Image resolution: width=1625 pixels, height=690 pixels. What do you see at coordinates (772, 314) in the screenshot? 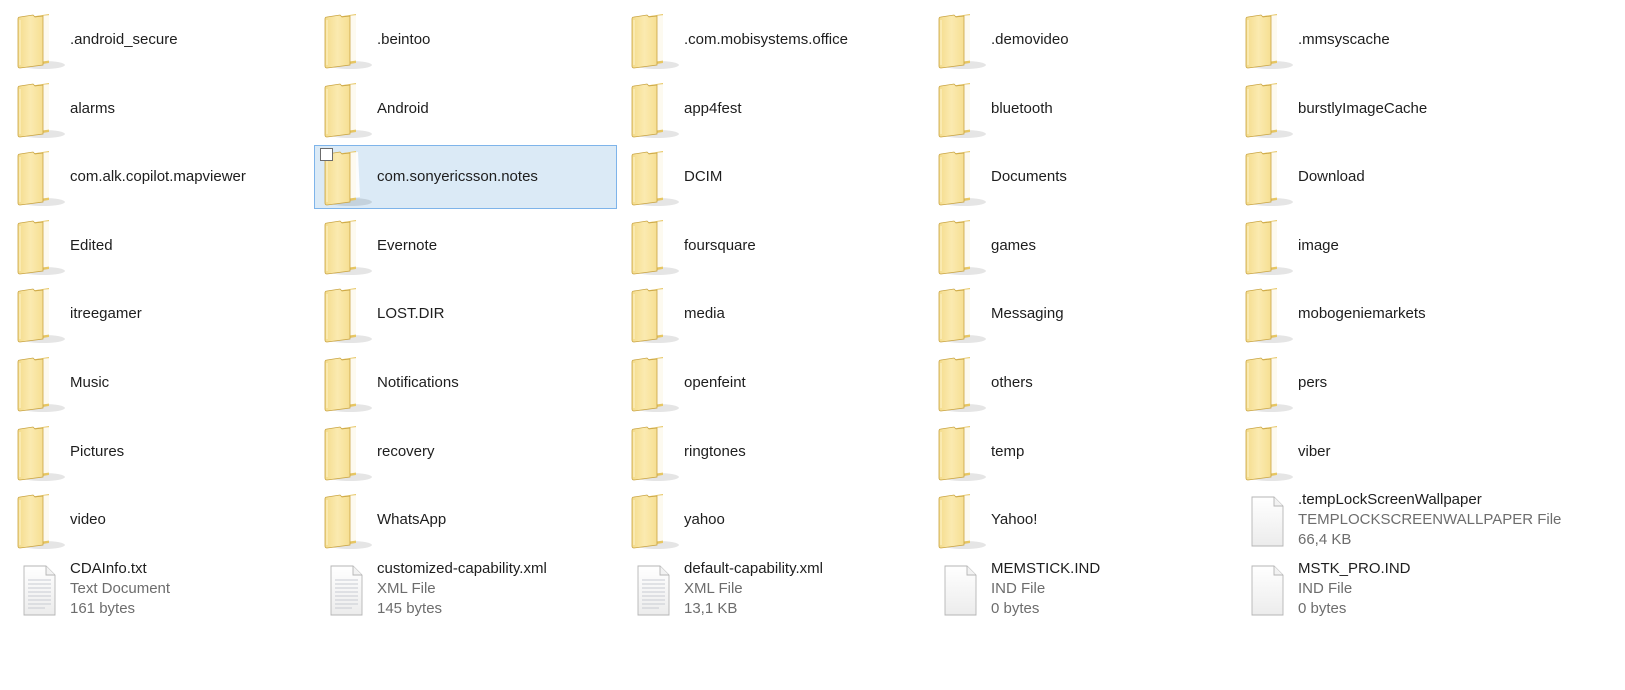
I see `folder-item: media` at bounding box center [772, 314].